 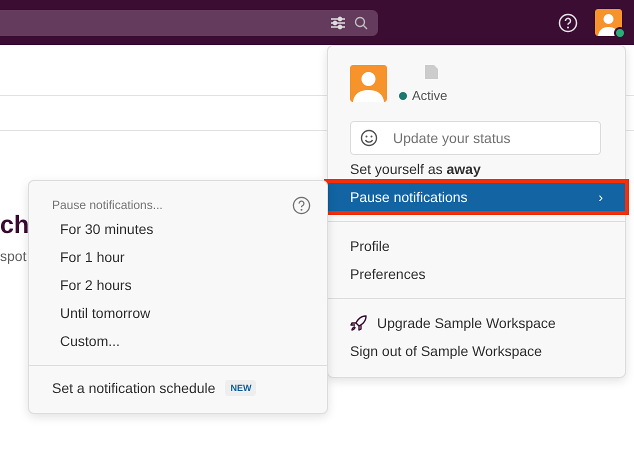 I want to click on filter-icon, so click(x=338, y=23).